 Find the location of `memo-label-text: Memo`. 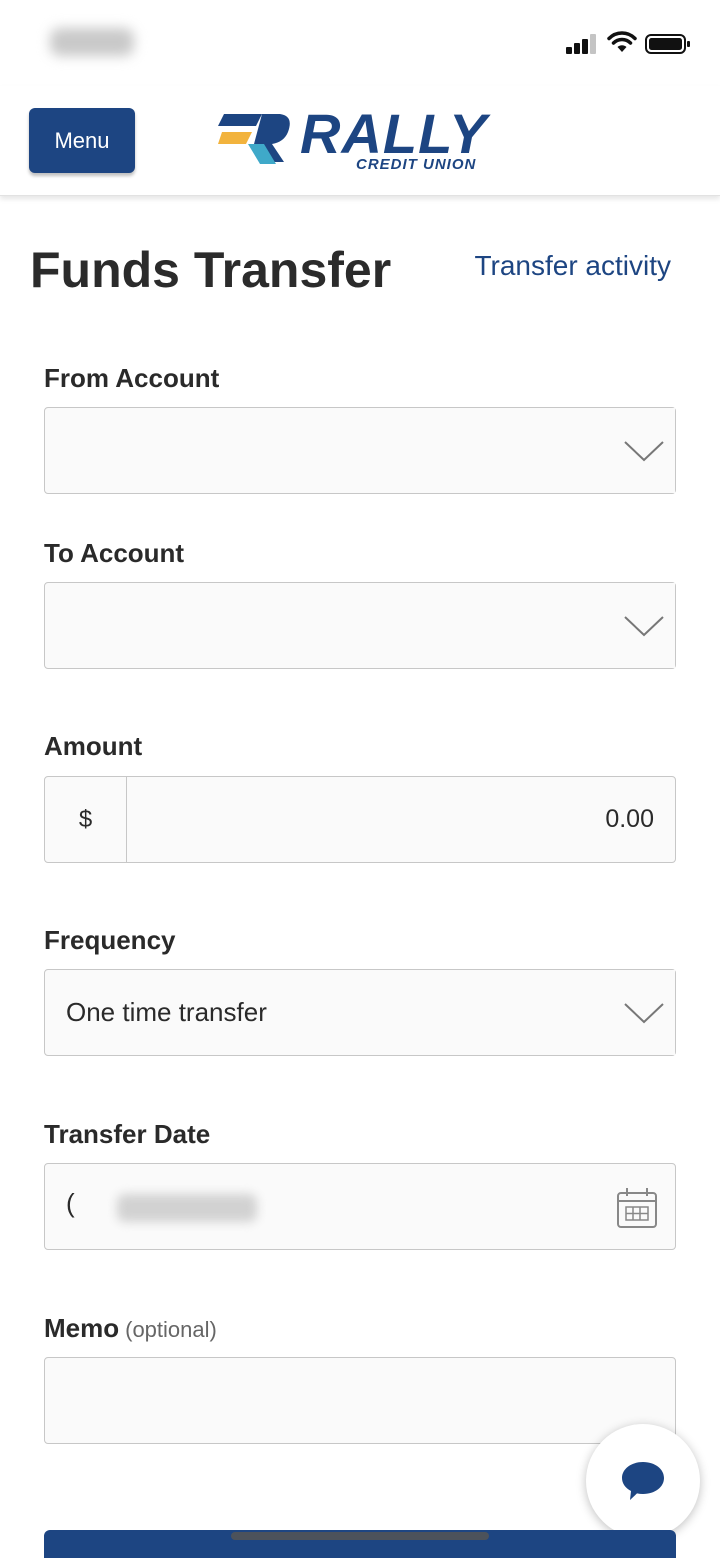

memo-label-text: Memo is located at coordinates (82, 1328).